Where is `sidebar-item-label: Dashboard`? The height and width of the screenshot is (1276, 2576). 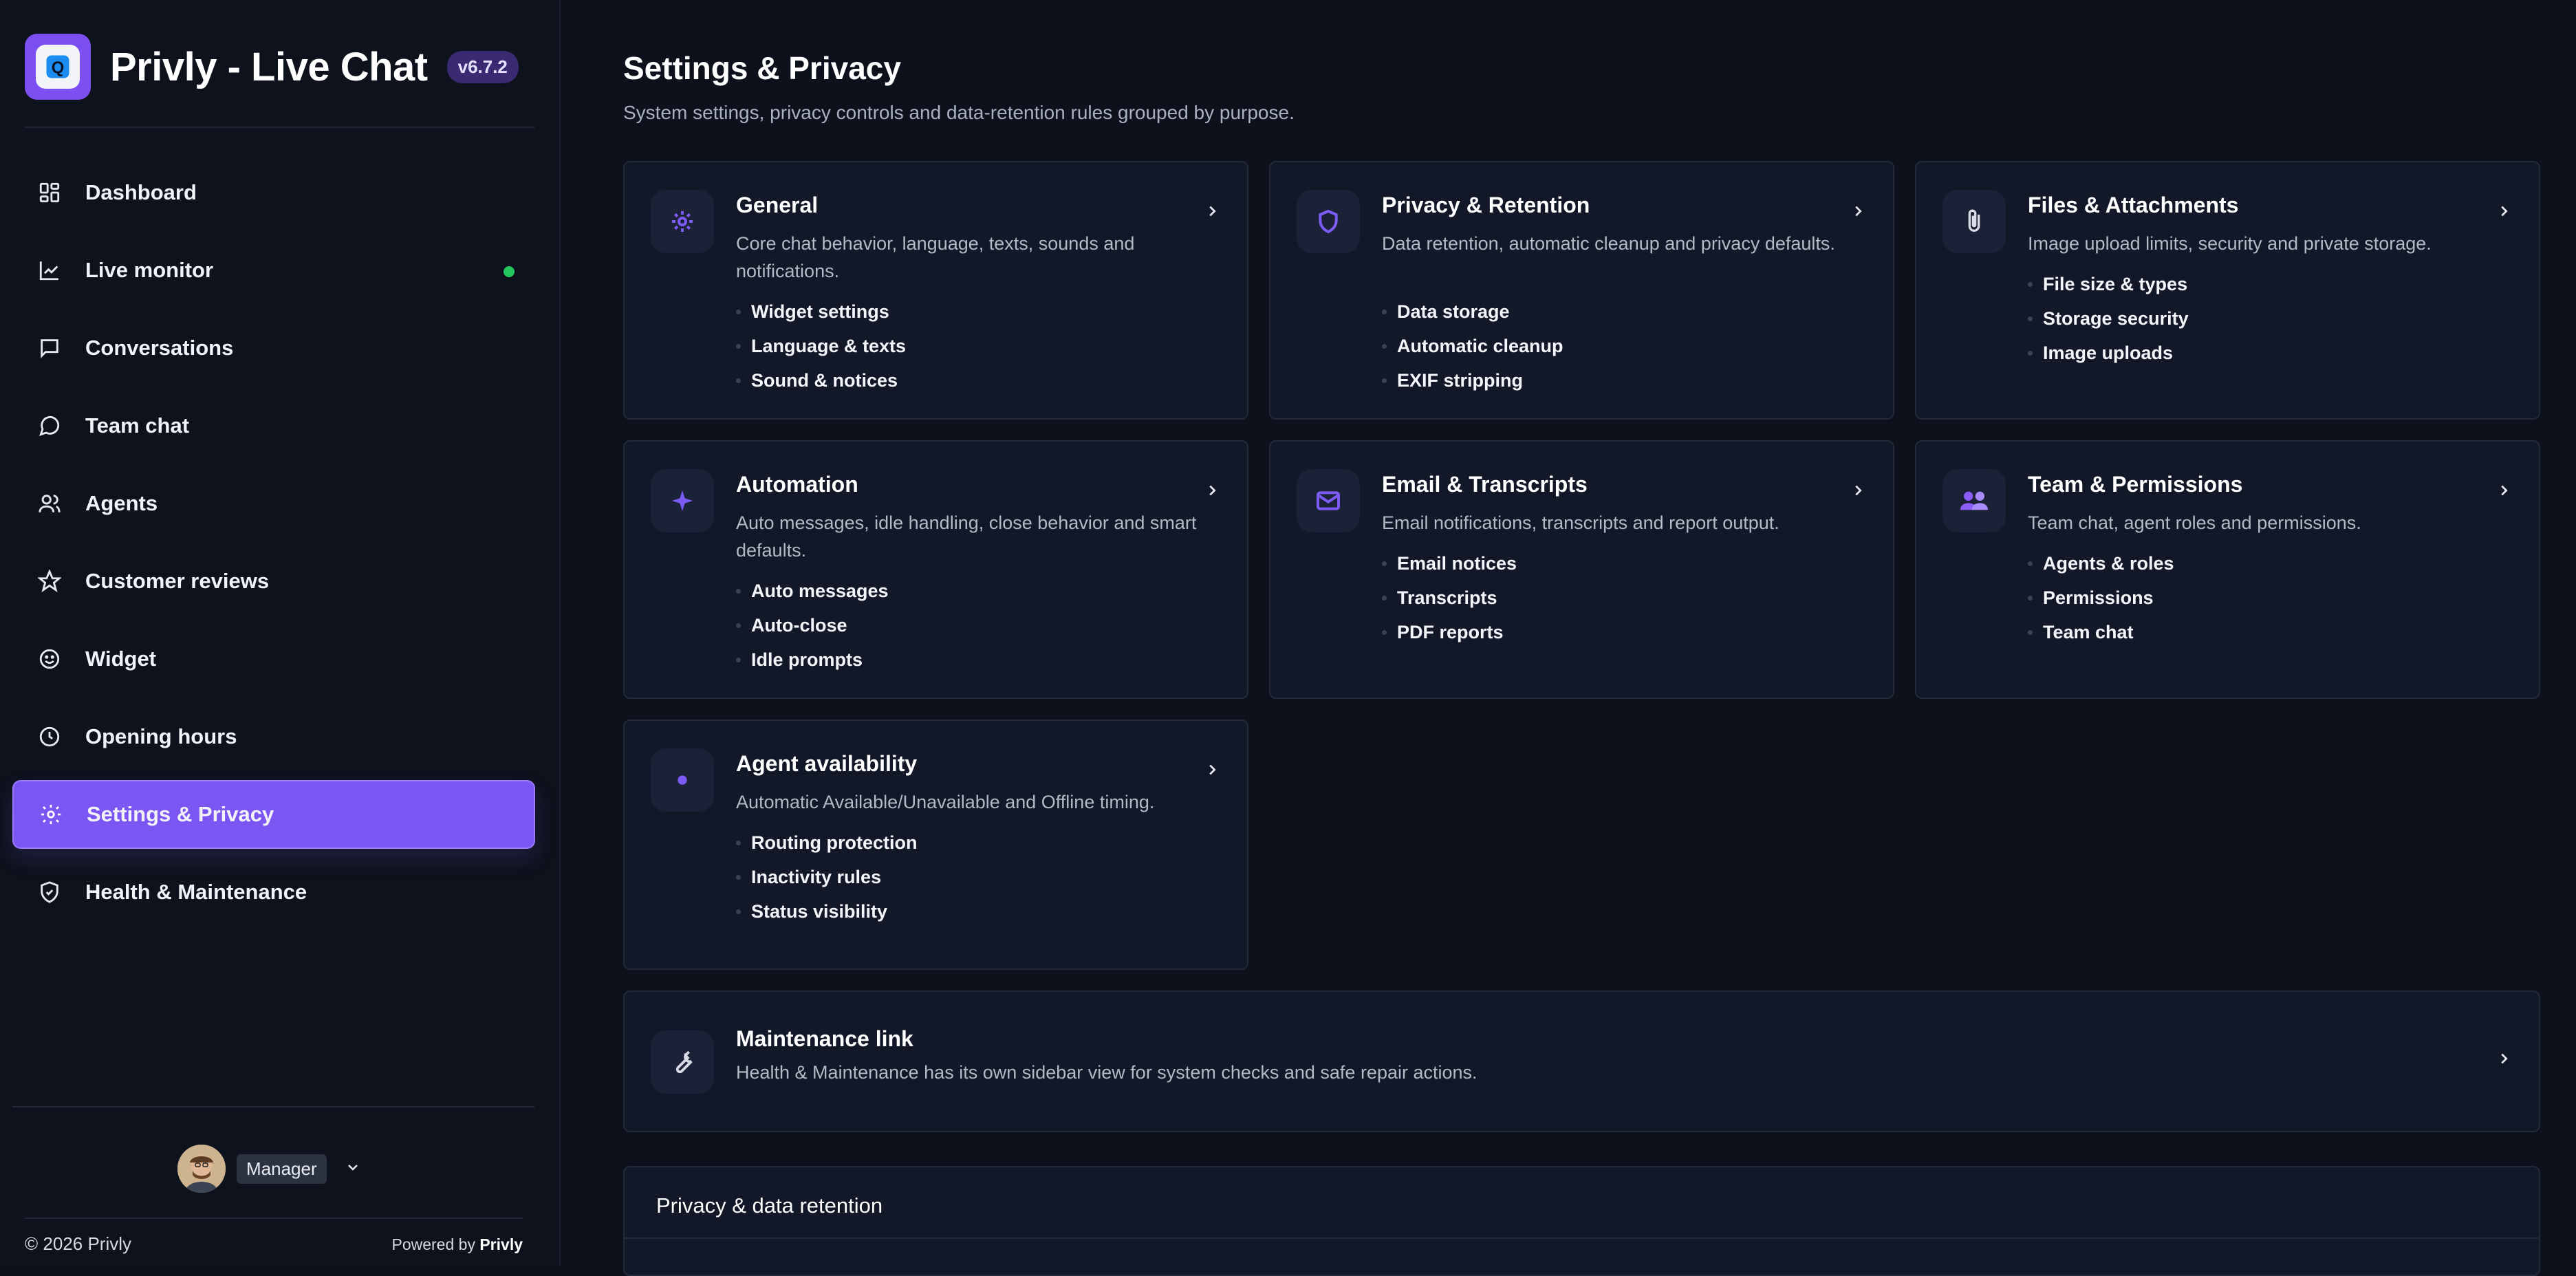
sidebar-item-label: Dashboard is located at coordinates (141, 192).